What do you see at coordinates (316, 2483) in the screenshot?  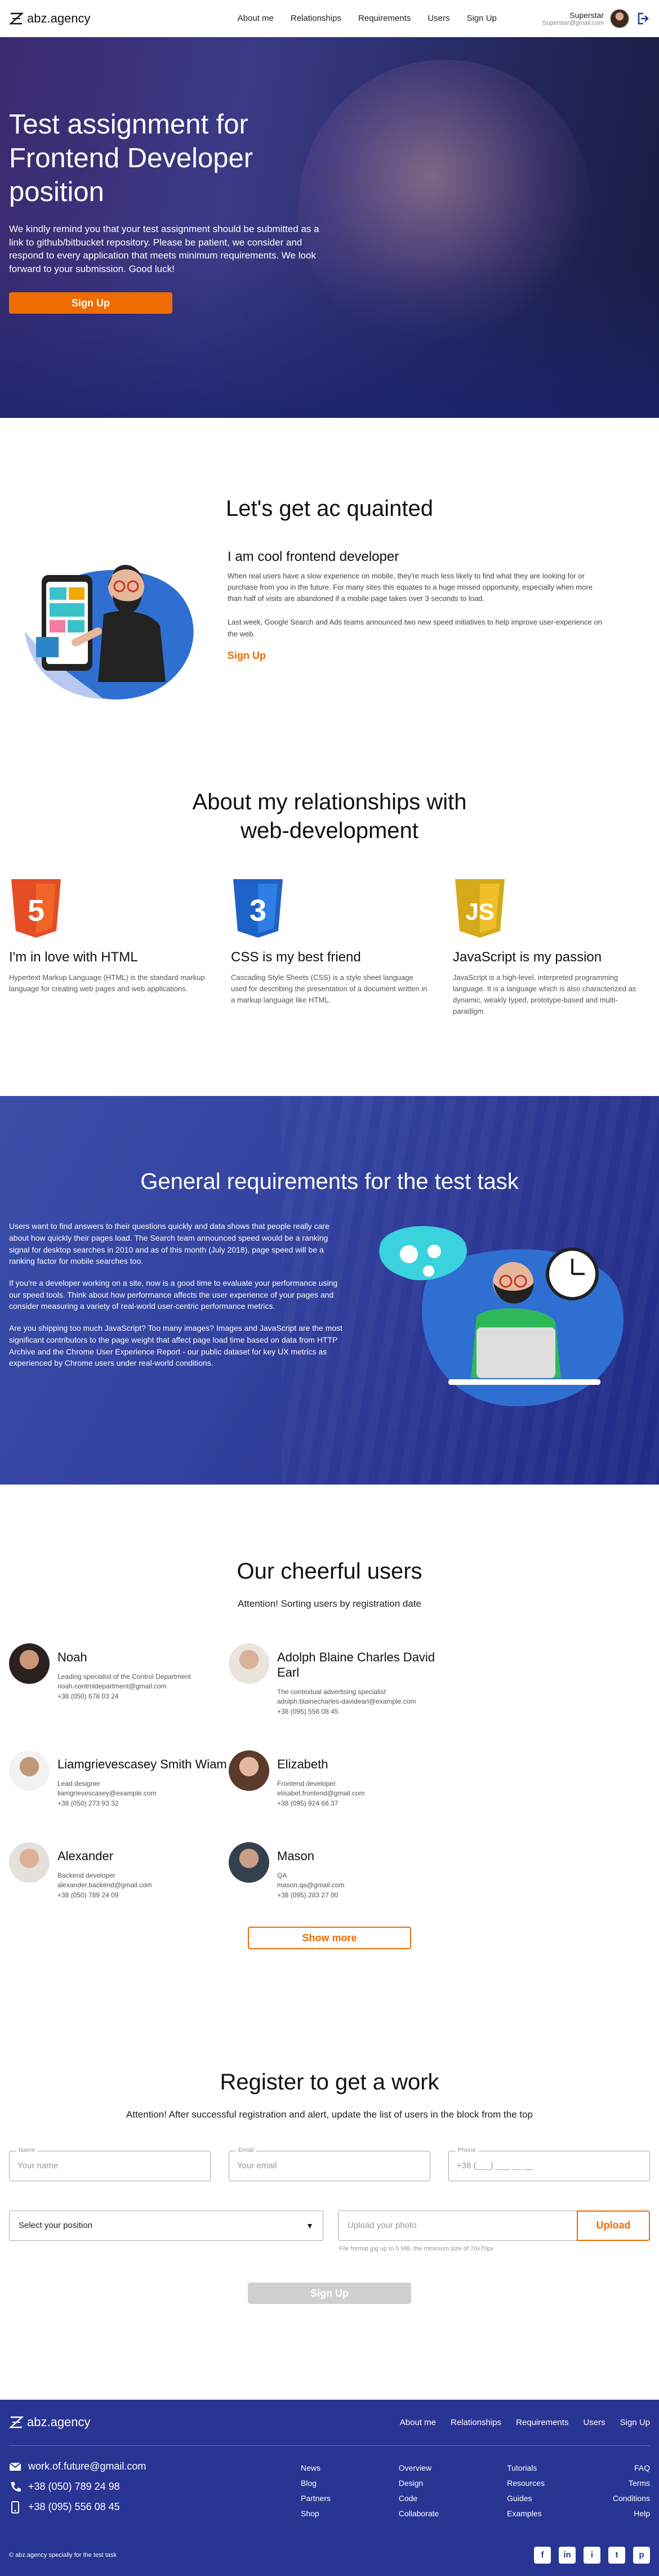 I see `footer-link: Blog` at bounding box center [316, 2483].